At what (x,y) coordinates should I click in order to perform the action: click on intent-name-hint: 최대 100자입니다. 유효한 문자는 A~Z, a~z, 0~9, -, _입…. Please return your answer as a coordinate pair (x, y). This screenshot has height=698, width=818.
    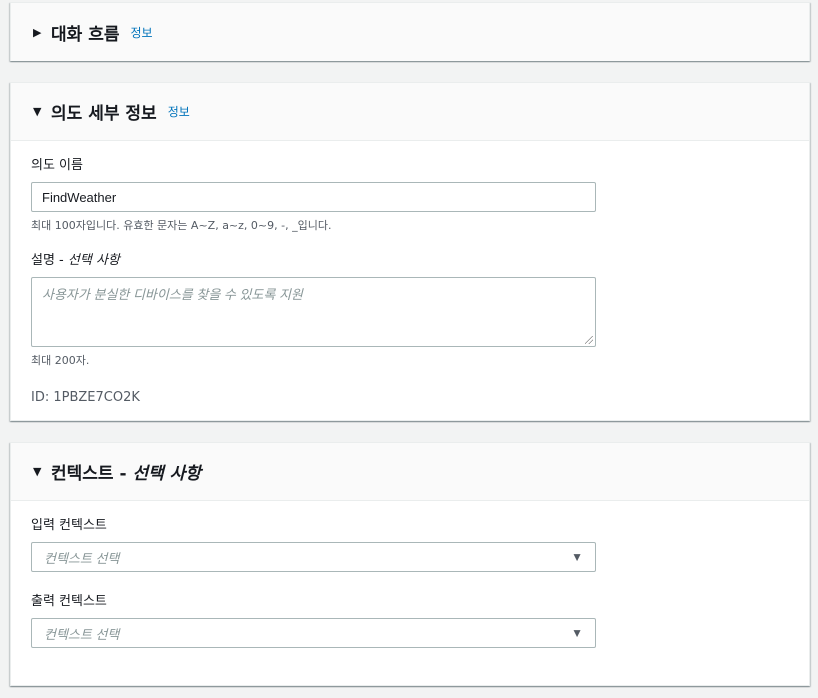
    Looking at the image, I should click on (181, 225).